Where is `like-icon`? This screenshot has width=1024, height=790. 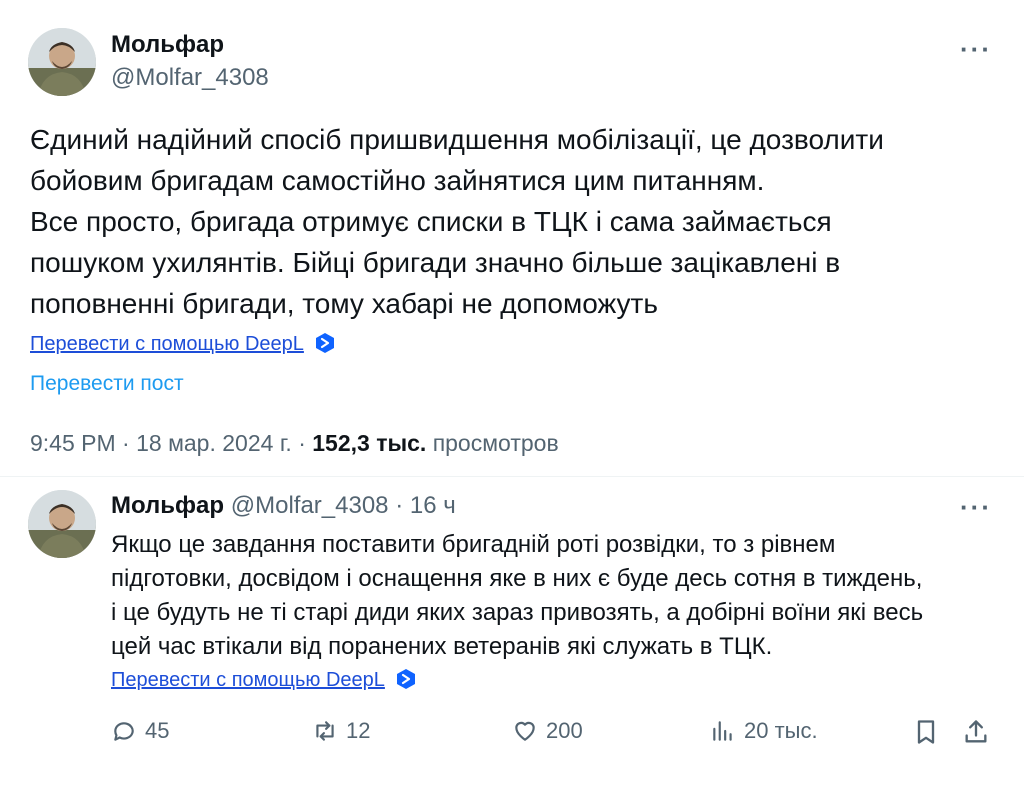
like-icon is located at coordinates (525, 731).